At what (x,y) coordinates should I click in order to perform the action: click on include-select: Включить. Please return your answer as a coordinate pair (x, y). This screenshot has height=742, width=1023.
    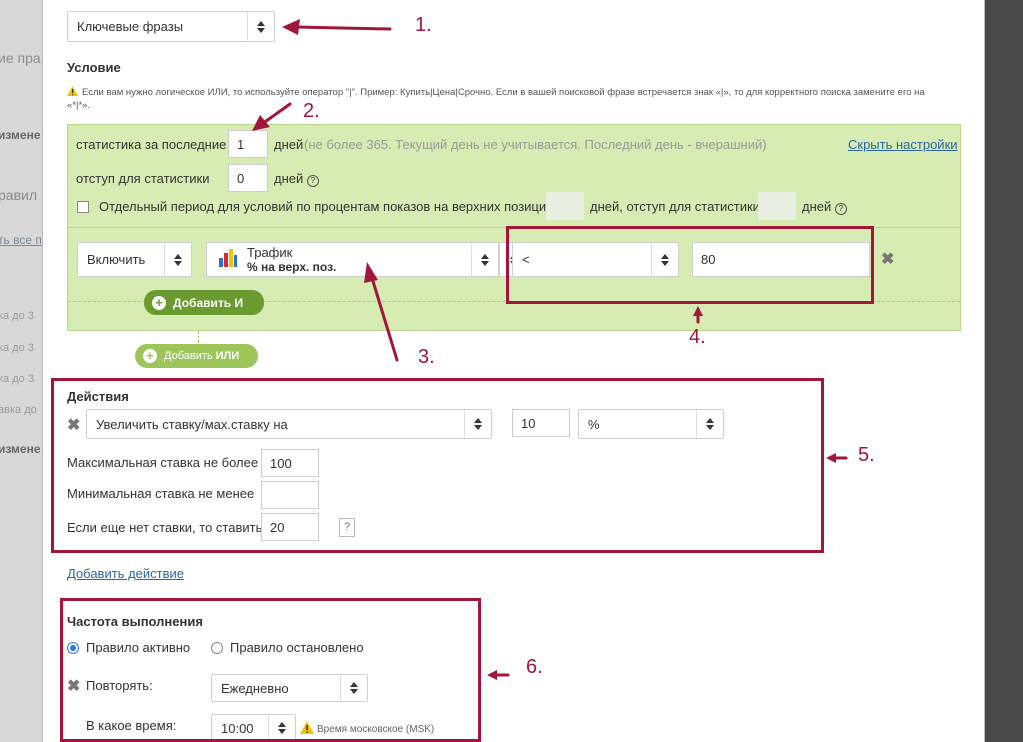
    Looking at the image, I should click on (134, 259).